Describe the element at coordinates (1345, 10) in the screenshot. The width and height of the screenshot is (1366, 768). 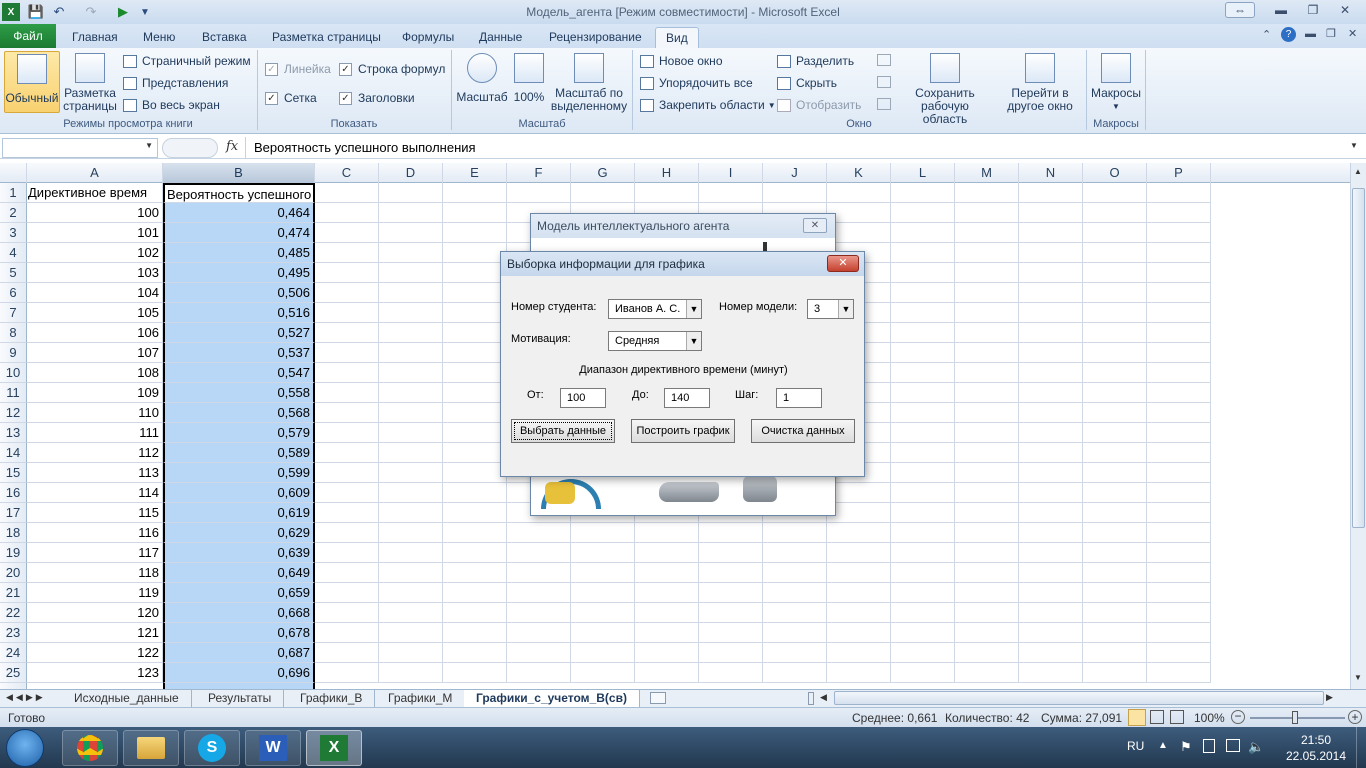
I see `close-icon: ✕` at that location.